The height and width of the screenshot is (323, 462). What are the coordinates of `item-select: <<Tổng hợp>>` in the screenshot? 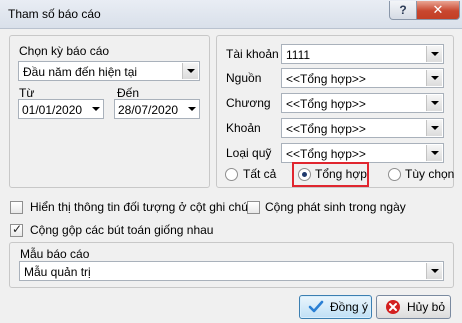 It's located at (362, 128).